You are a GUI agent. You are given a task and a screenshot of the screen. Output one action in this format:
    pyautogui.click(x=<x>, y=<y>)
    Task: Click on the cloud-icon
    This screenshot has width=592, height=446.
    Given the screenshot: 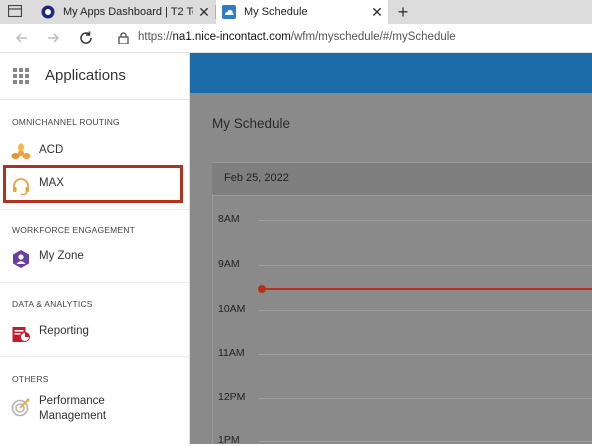 What is the action you would take?
    pyautogui.click(x=229, y=12)
    